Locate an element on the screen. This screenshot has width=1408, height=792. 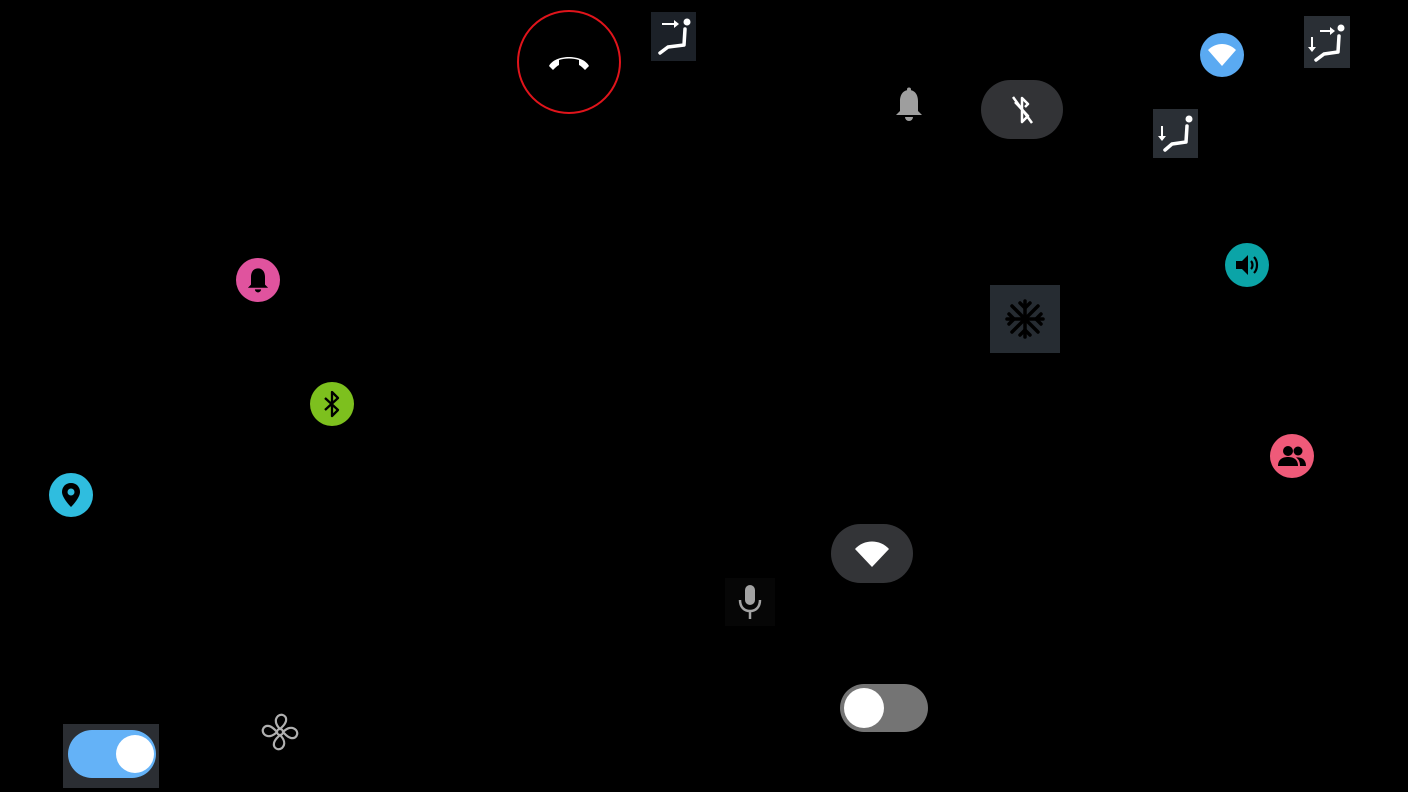
seat-move-both-icon is located at coordinates (1327, 42).